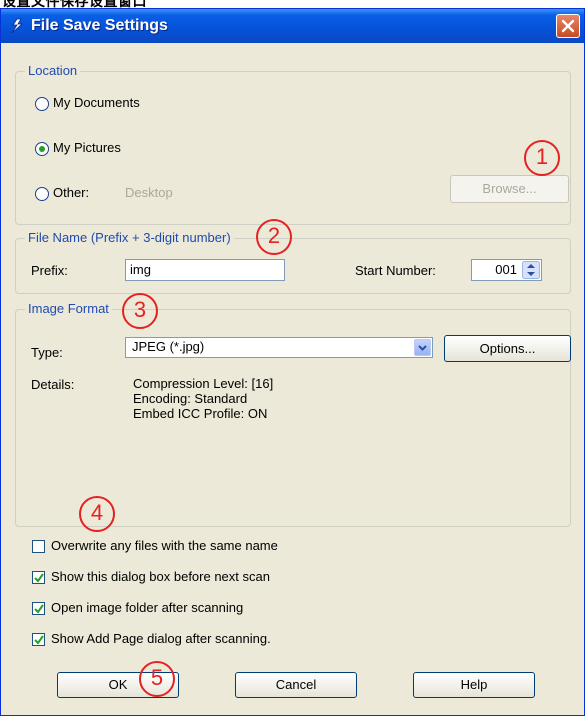 This screenshot has width=585, height=716. Describe the element at coordinates (203, 383) in the screenshot. I see `detail-line: Compression Level: [16]` at that location.